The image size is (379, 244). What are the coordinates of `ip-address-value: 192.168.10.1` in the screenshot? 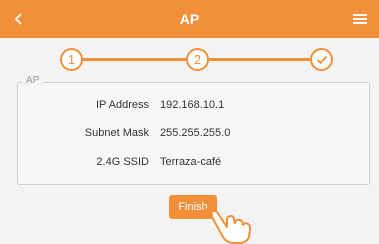 It's located at (192, 105).